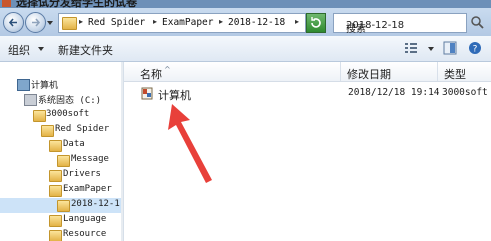 This screenshot has height=241, width=491. I want to click on forward-button, so click(35, 22).